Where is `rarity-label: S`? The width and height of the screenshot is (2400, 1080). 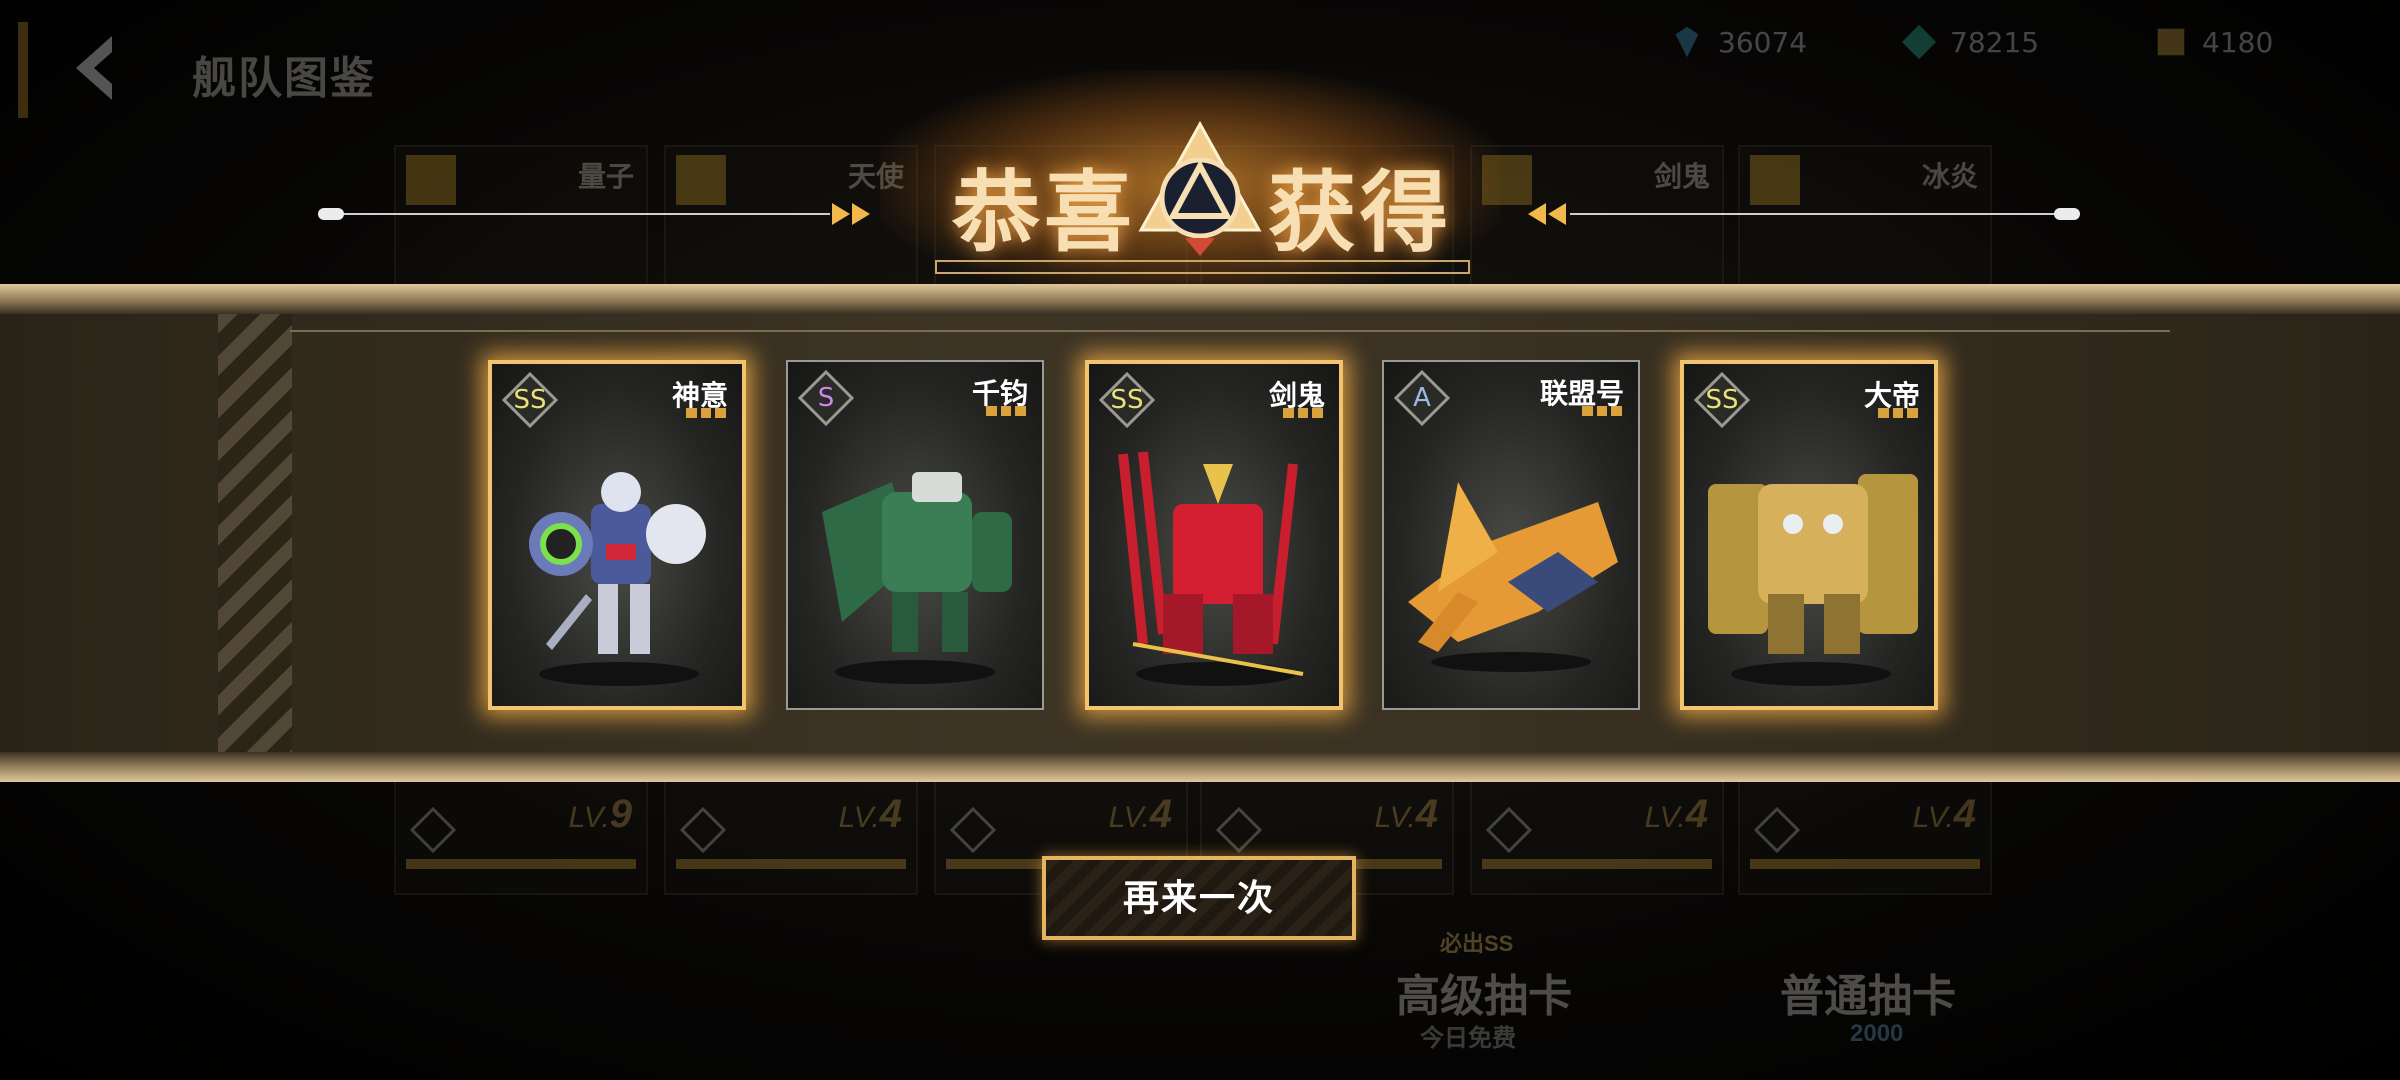
rarity-label: S is located at coordinates (826, 398).